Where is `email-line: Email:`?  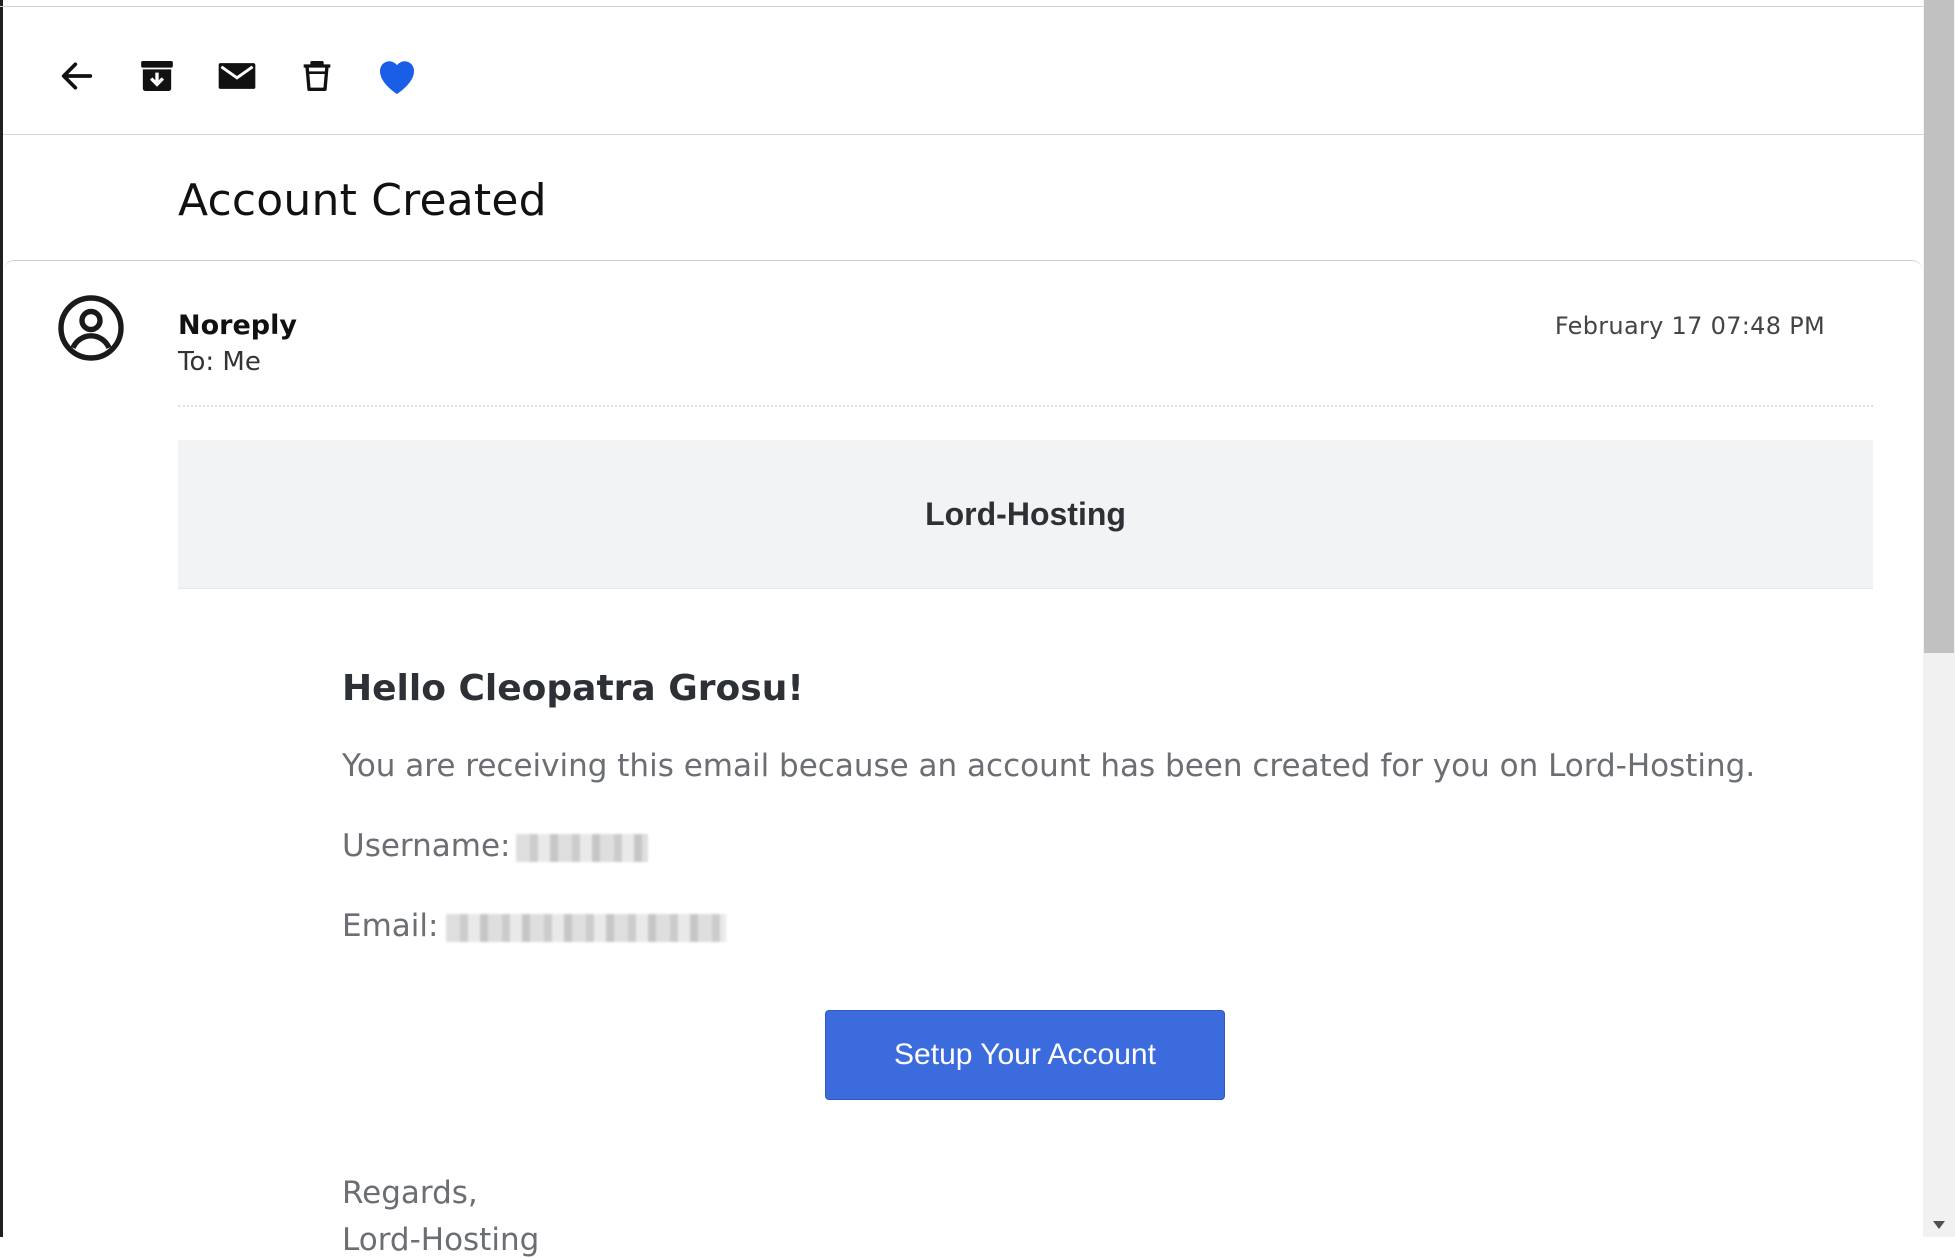 email-line: Email: is located at coordinates (534, 926).